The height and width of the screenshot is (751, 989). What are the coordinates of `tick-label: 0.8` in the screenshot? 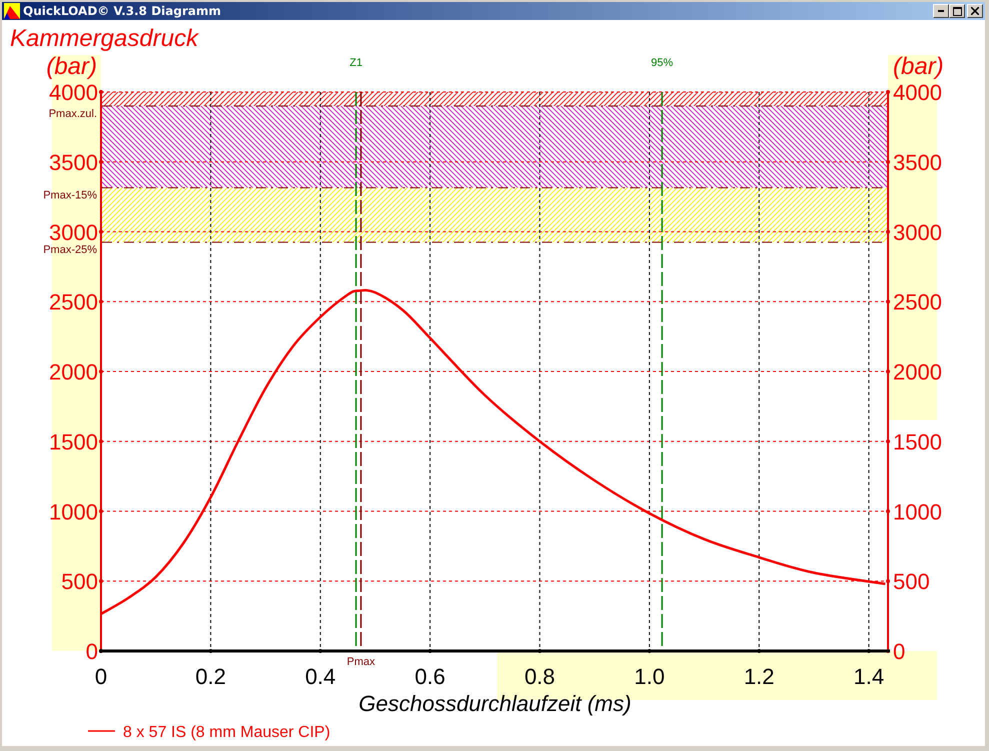 It's located at (540, 676).